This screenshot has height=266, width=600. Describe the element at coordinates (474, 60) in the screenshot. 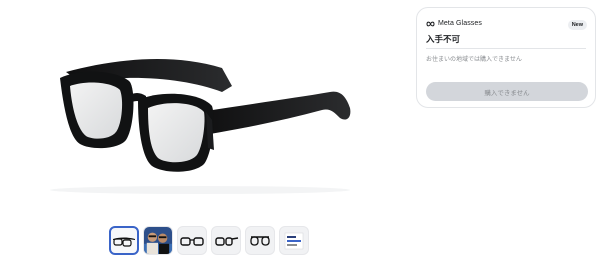

I see `availability-note: お住まいの地域では購入できません` at that location.